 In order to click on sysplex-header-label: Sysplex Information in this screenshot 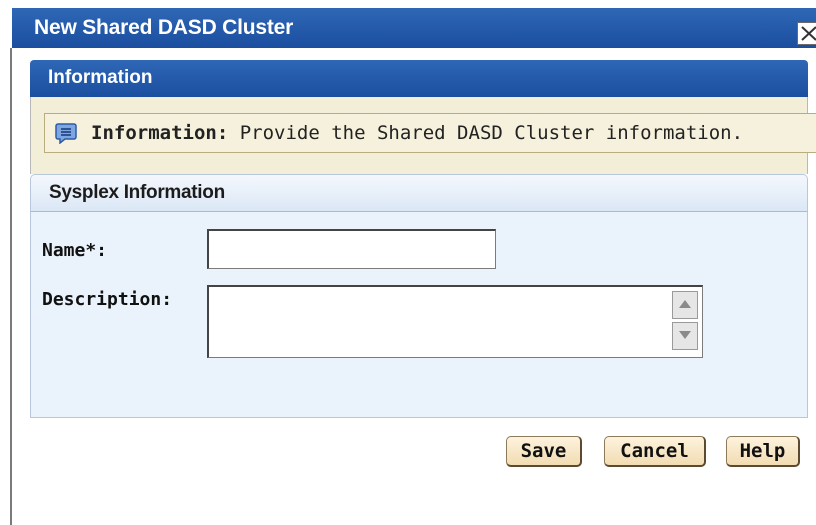, I will do `click(137, 192)`.